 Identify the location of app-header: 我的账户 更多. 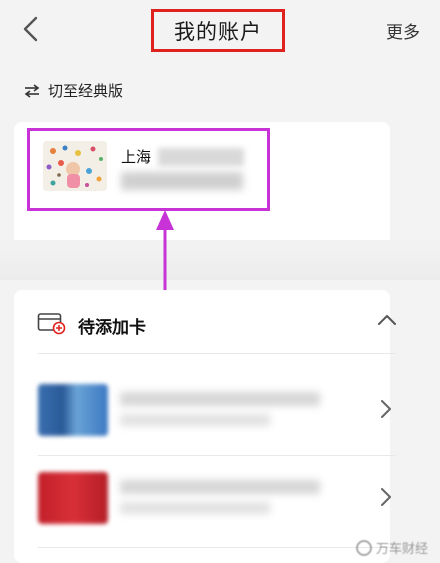
(220, 29).